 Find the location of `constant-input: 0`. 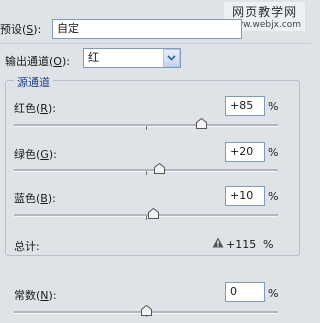

constant-input: 0 is located at coordinates (245, 292).